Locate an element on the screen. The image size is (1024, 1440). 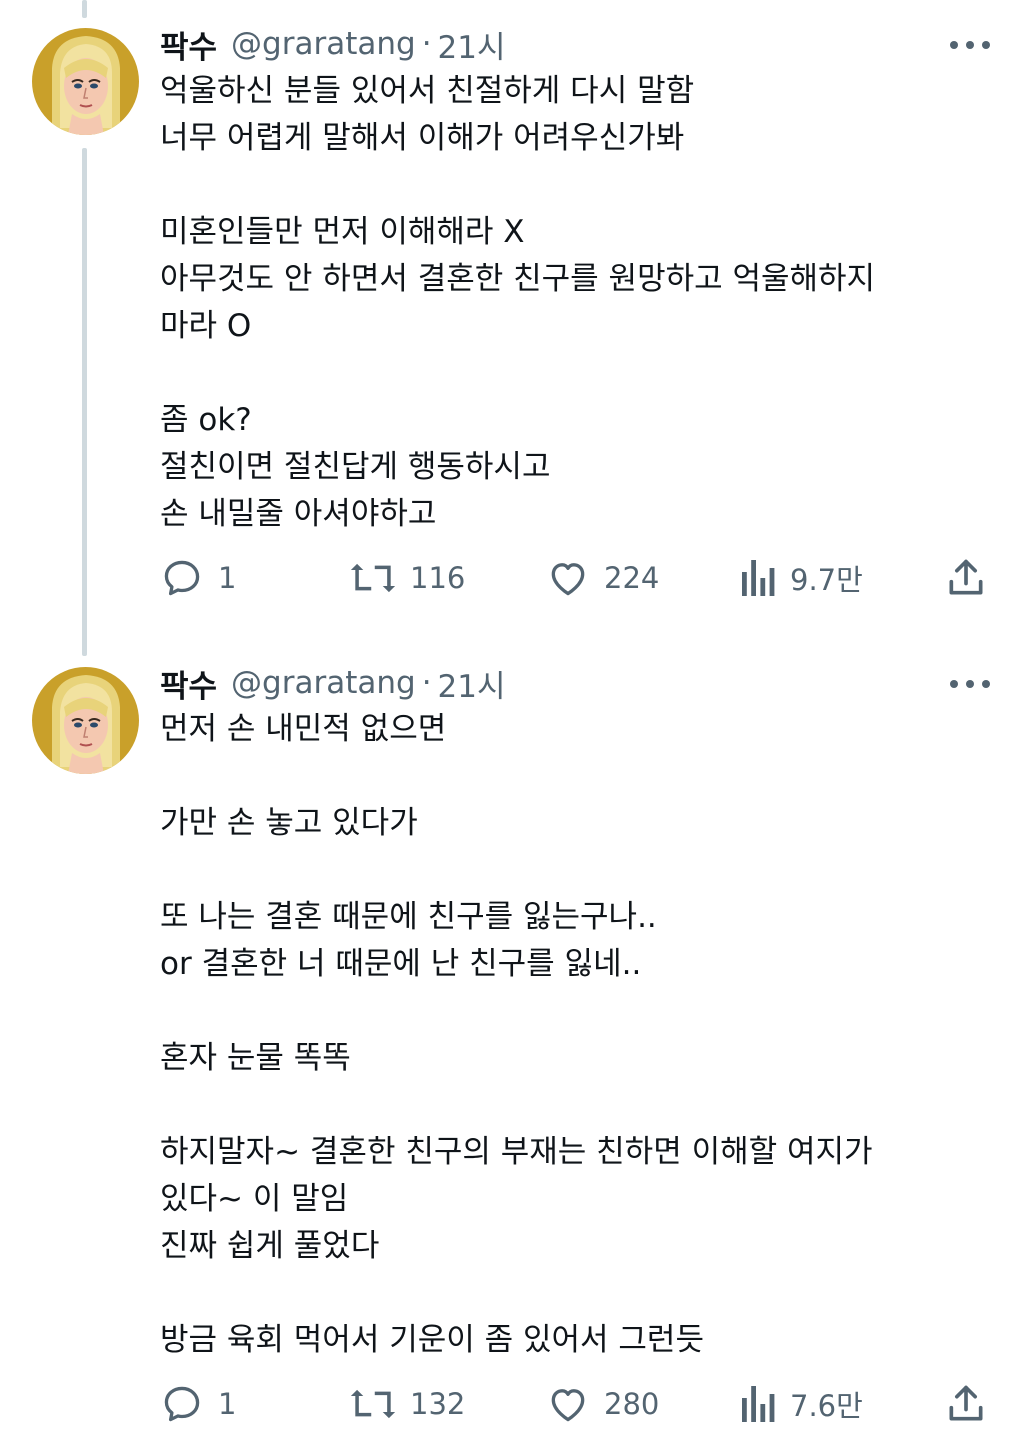
tweet-text-line: 미혼인들만 먼저 이해해라 X is located at coordinates (342, 232).